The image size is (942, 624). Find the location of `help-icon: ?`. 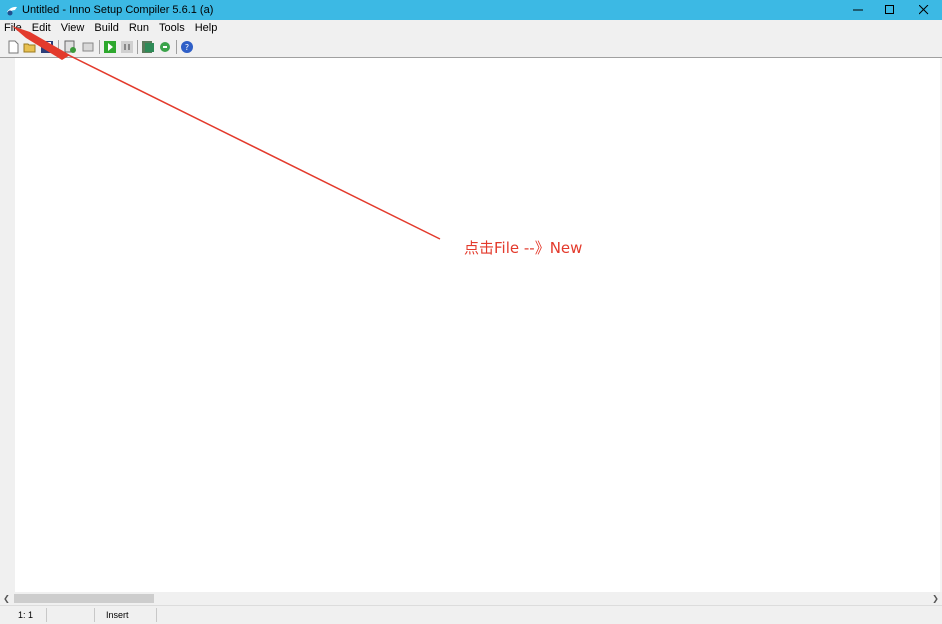

help-icon: ? is located at coordinates (187, 47).